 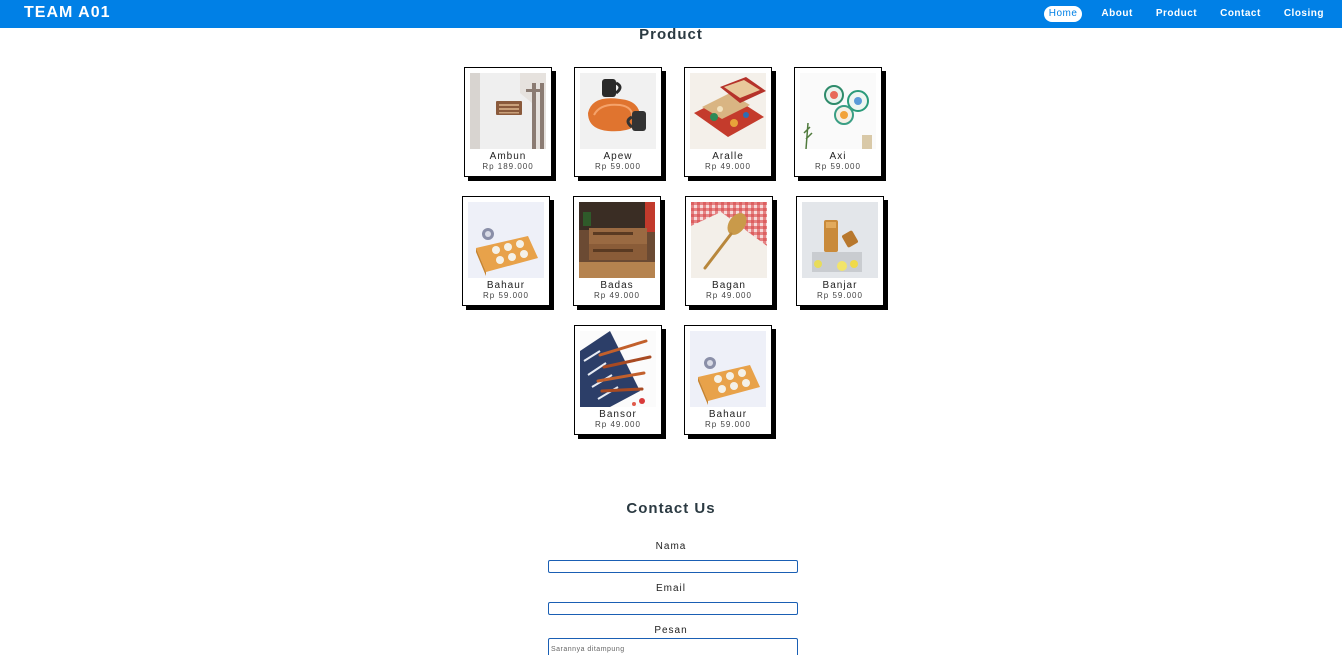 What do you see at coordinates (1063, 14) in the screenshot?
I see `nav-home: Home` at bounding box center [1063, 14].